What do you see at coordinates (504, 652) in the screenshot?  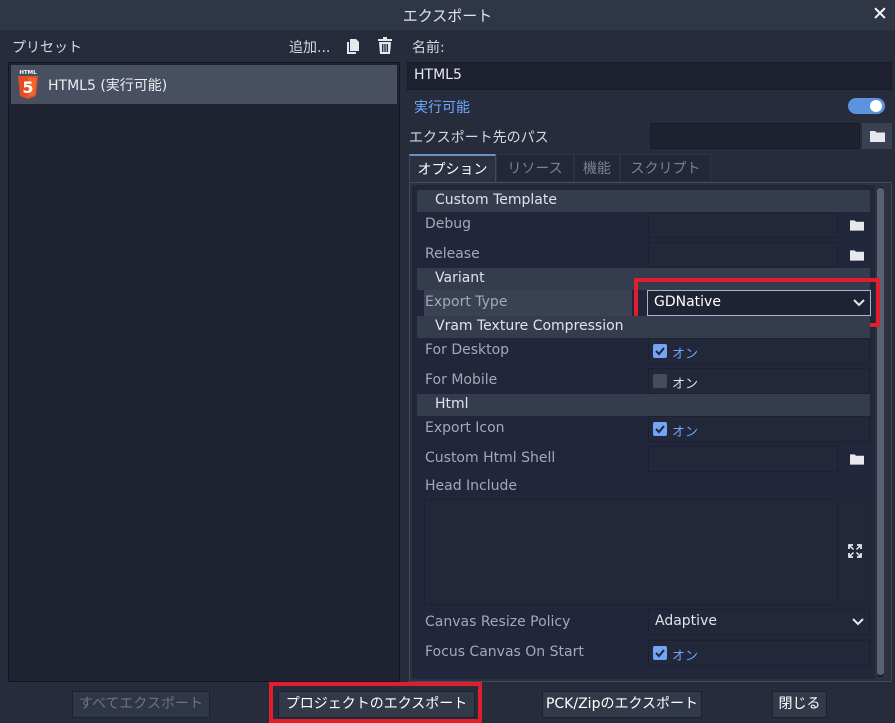 I see `focus-canvas-label: Focus Canvas On Start` at bounding box center [504, 652].